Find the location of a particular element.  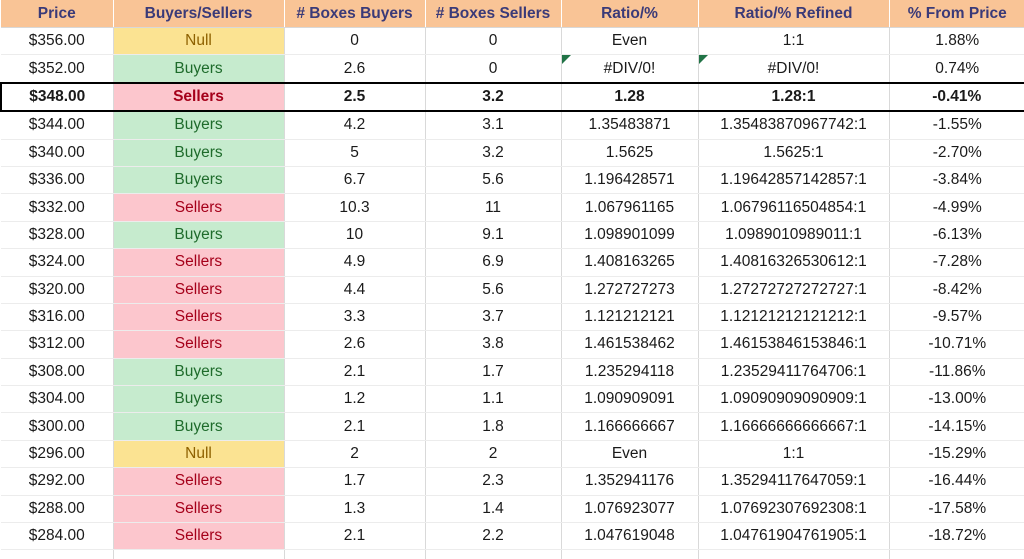

cell-percent-from-price: -18.72% is located at coordinates (956, 536).